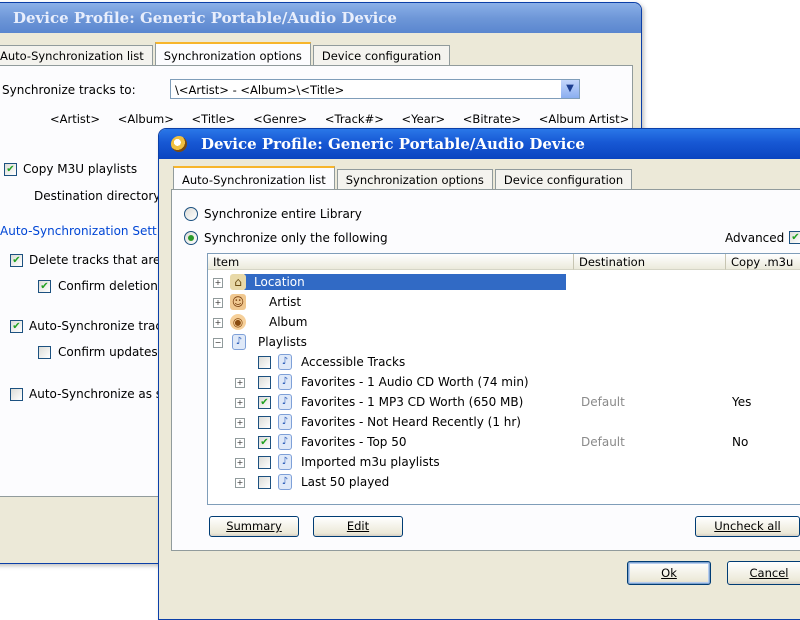 This screenshot has height=620, width=800. Describe the element at coordinates (78, 231) in the screenshot. I see `auto-sync-group-label: Auto-Synchronization Sett` at that location.